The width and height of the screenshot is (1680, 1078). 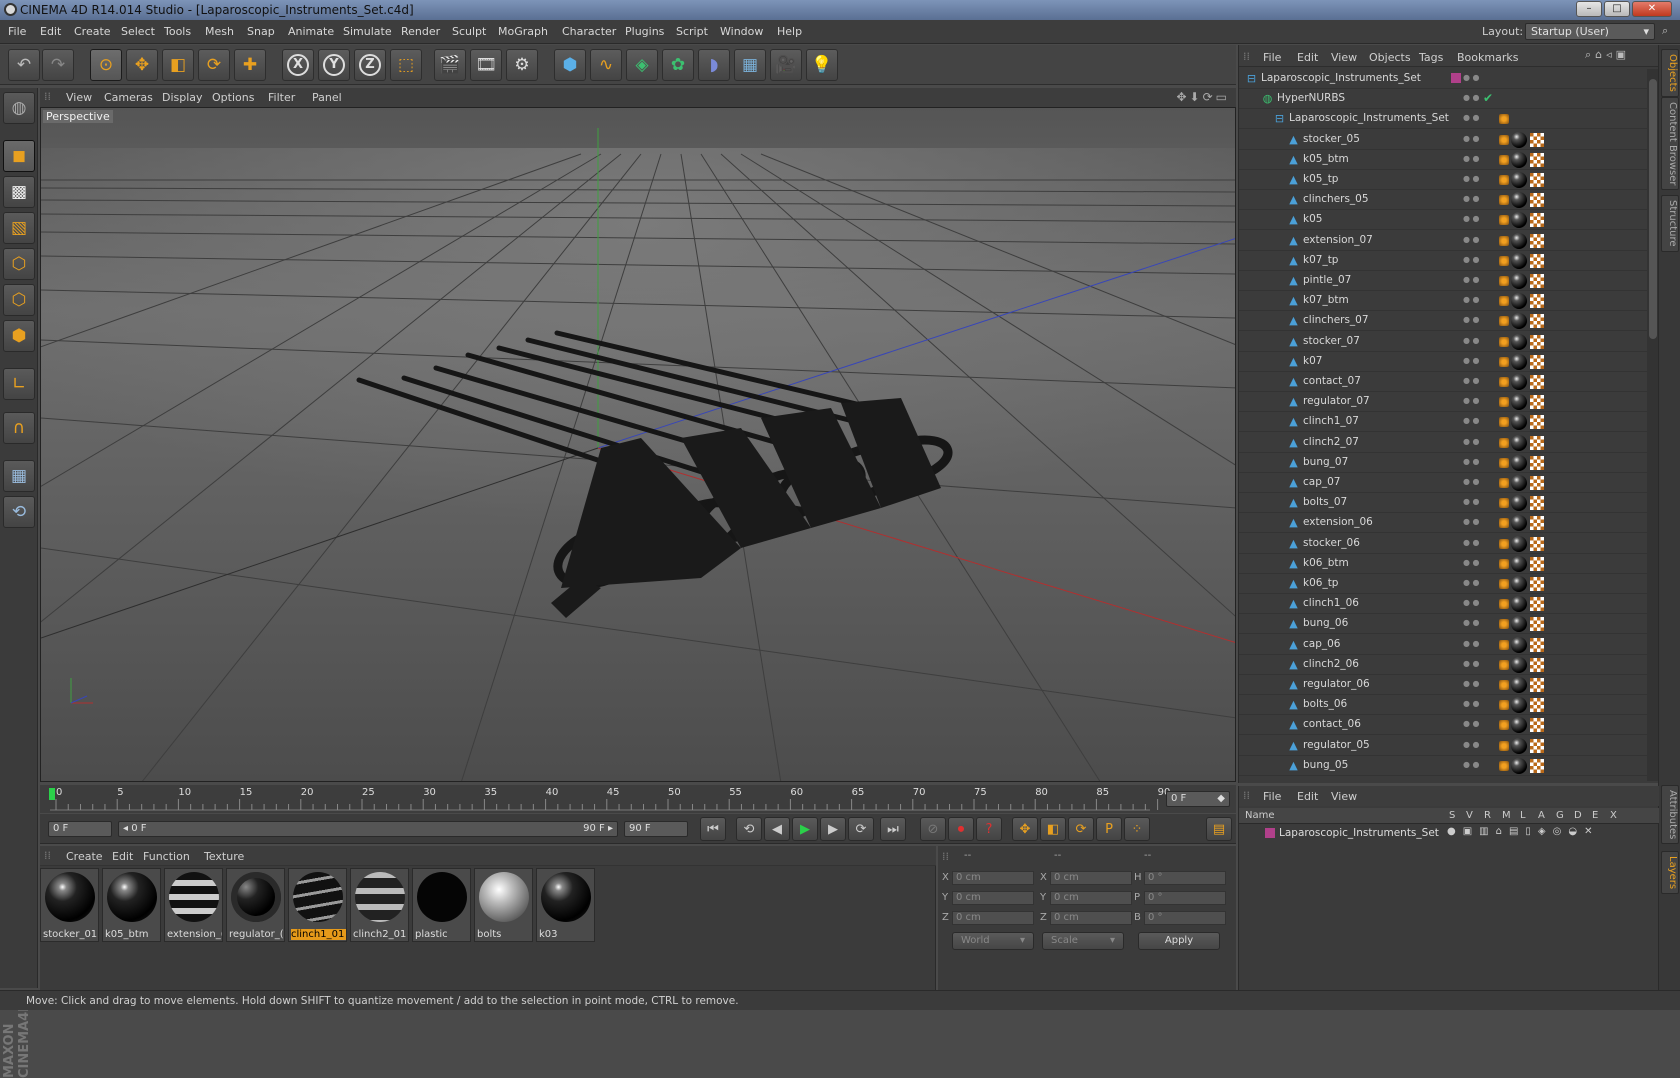 What do you see at coordinates (522, 65) in the screenshot?
I see `render-settings-icon: ⚙` at bounding box center [522, 65].